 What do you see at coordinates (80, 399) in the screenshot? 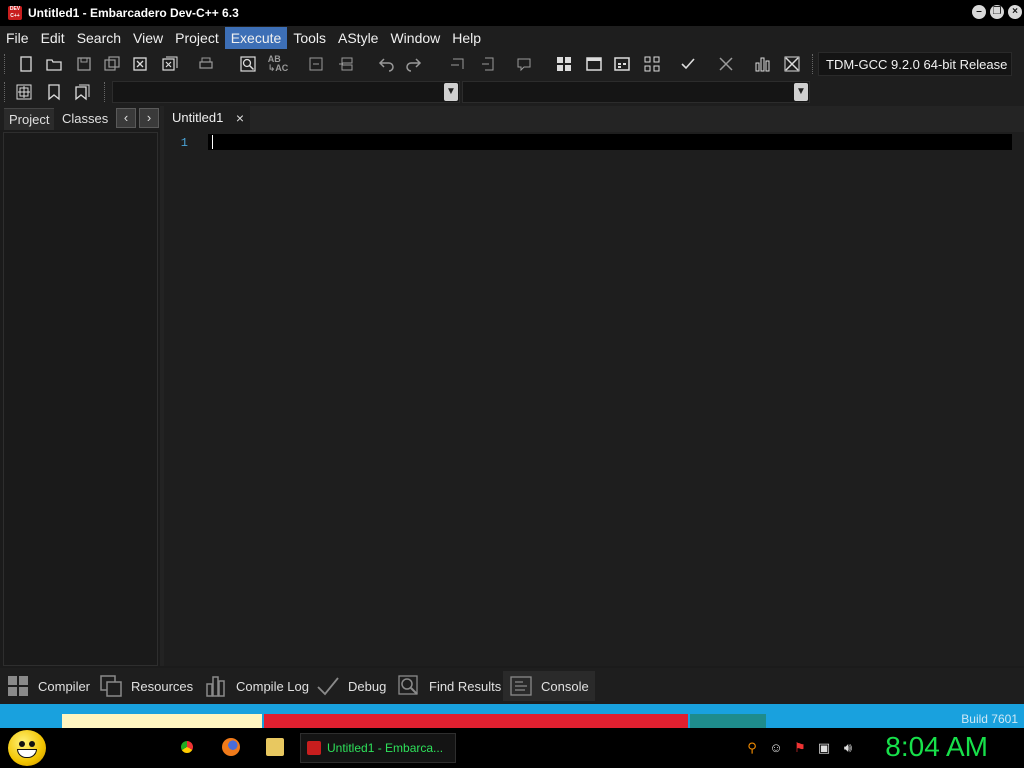
I see `project-tree` at bounding box center [80, 399].